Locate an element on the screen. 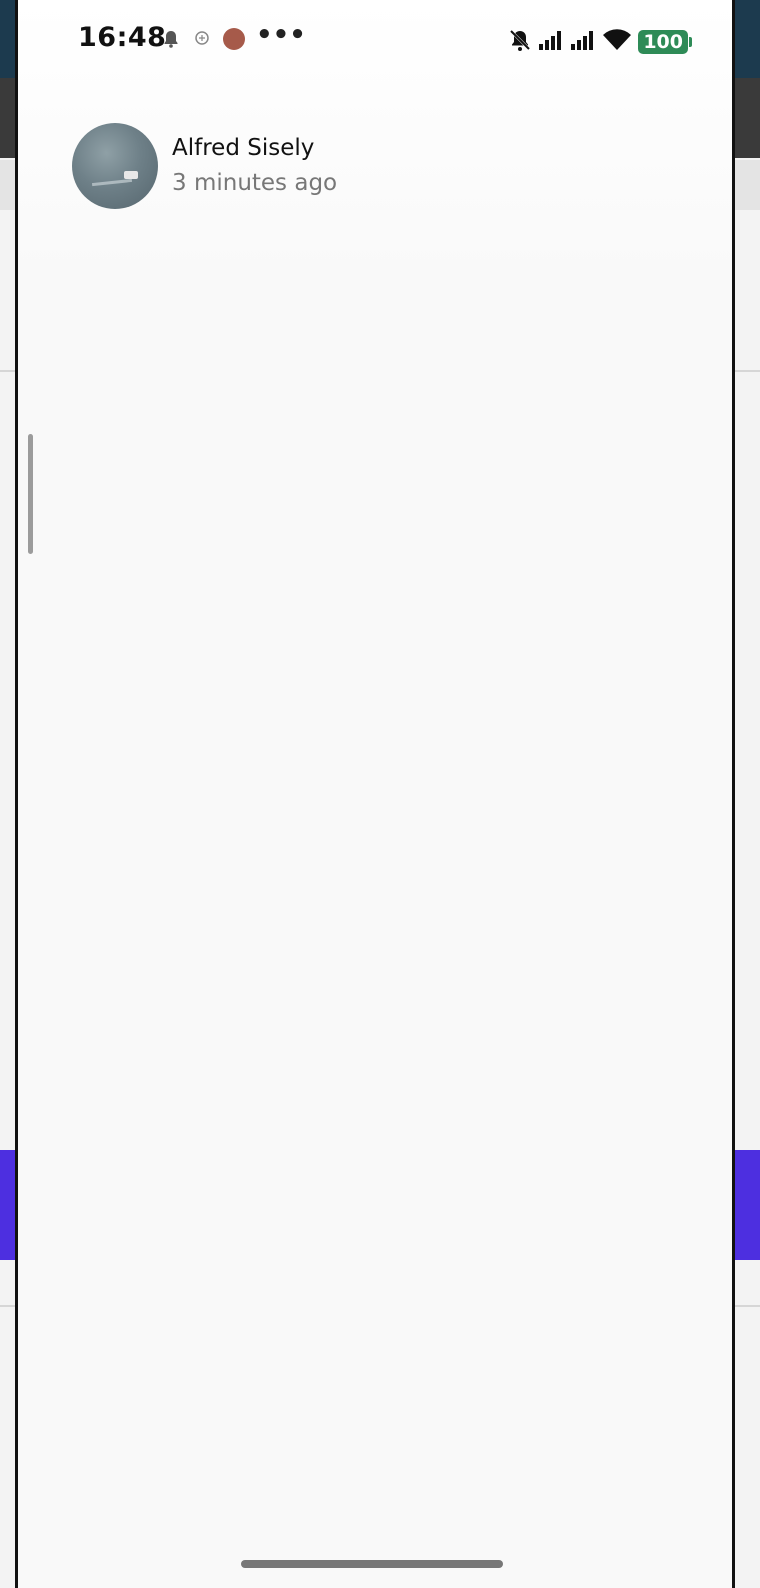 Image resolution: width=760 pixels, height=1588 pixels. scroll-indicator is located at coordinates (30, 494).